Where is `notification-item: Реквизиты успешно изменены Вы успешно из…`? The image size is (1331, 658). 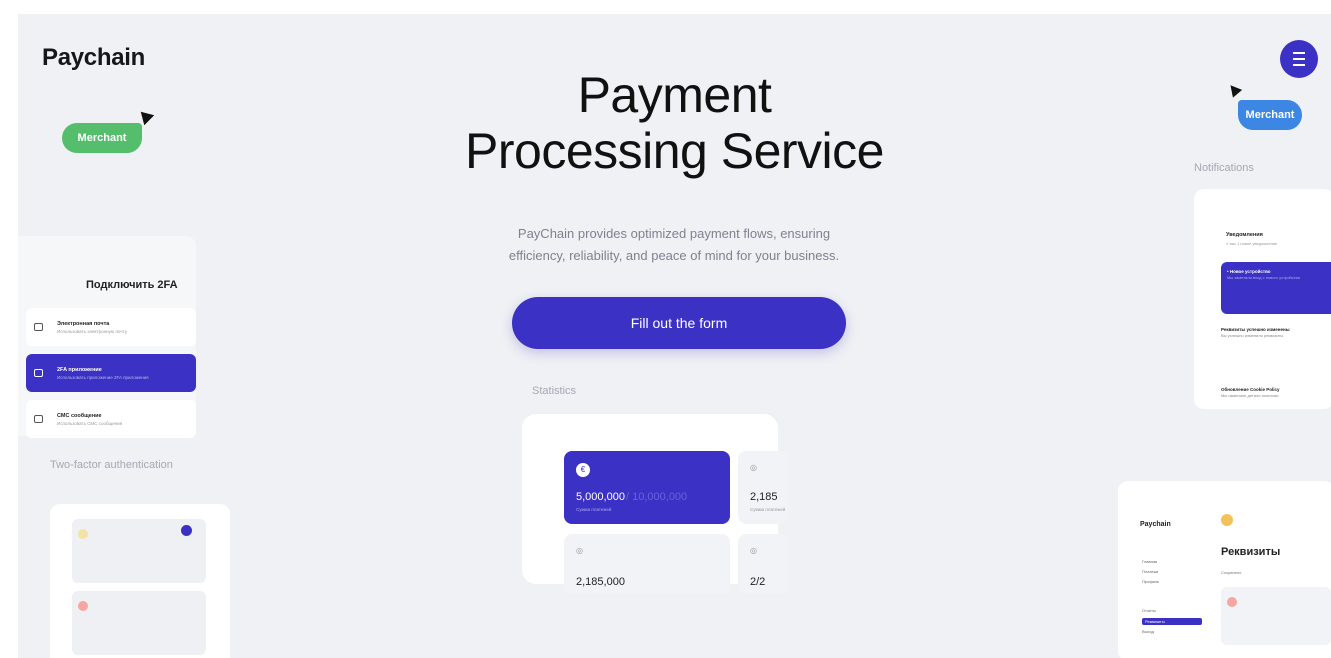 notification-item: Реквизиты успешно изменены Вы успешно из… is located at coordinates (1276, 332).